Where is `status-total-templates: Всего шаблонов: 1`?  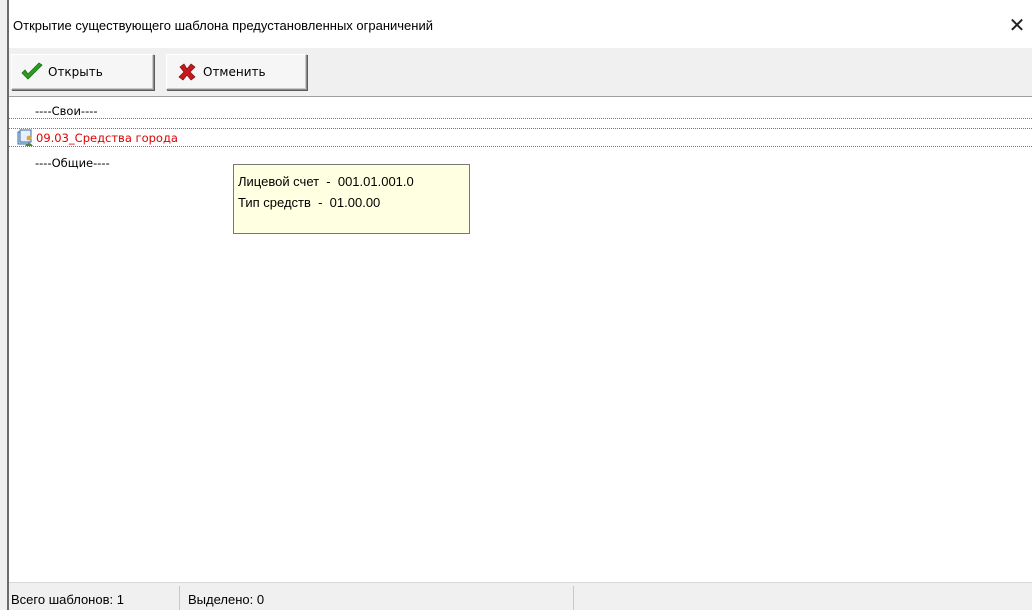
status-total-templates: Всего шаблонов: 1 is located at coordinates (67, 599).